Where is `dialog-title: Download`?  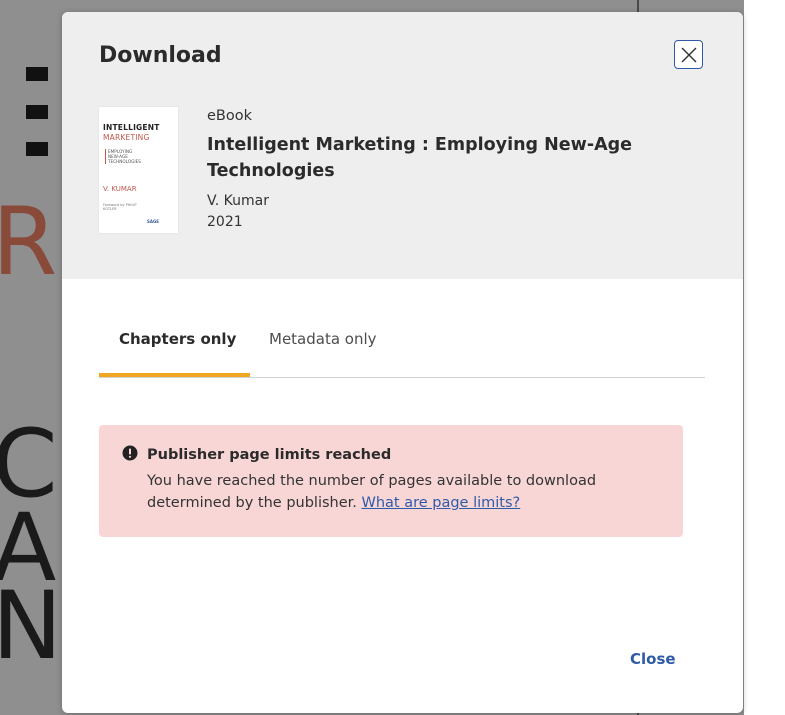
dialog-title: Download is located at coordinates (160, 55).